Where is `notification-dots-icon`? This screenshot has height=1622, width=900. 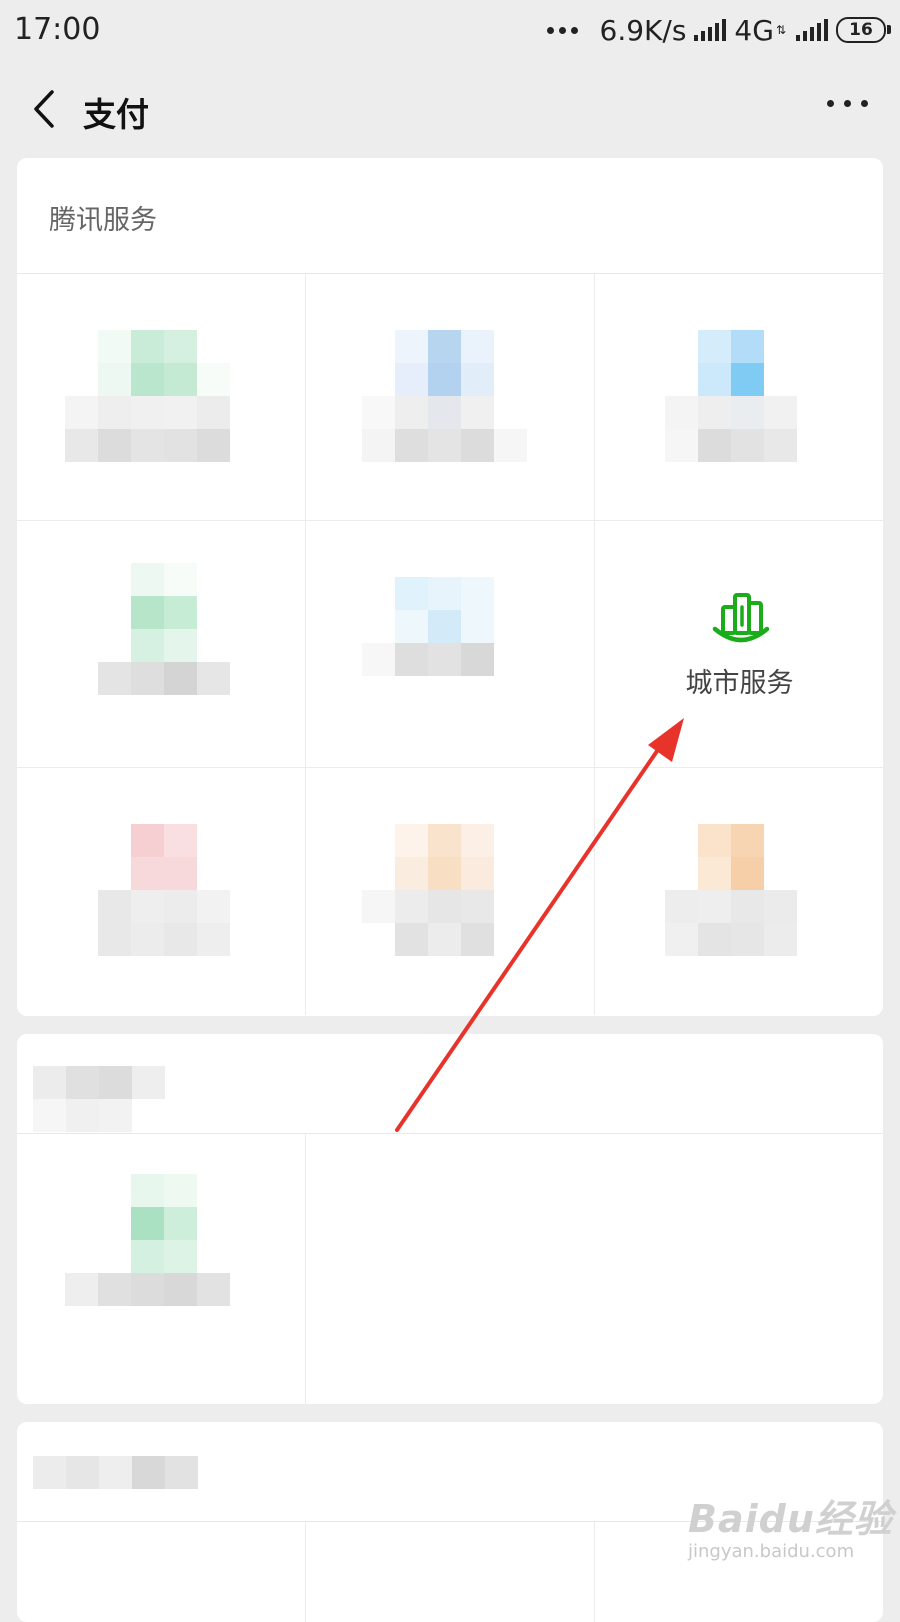 notification-dots-icon is located at coordinates (562, 30).